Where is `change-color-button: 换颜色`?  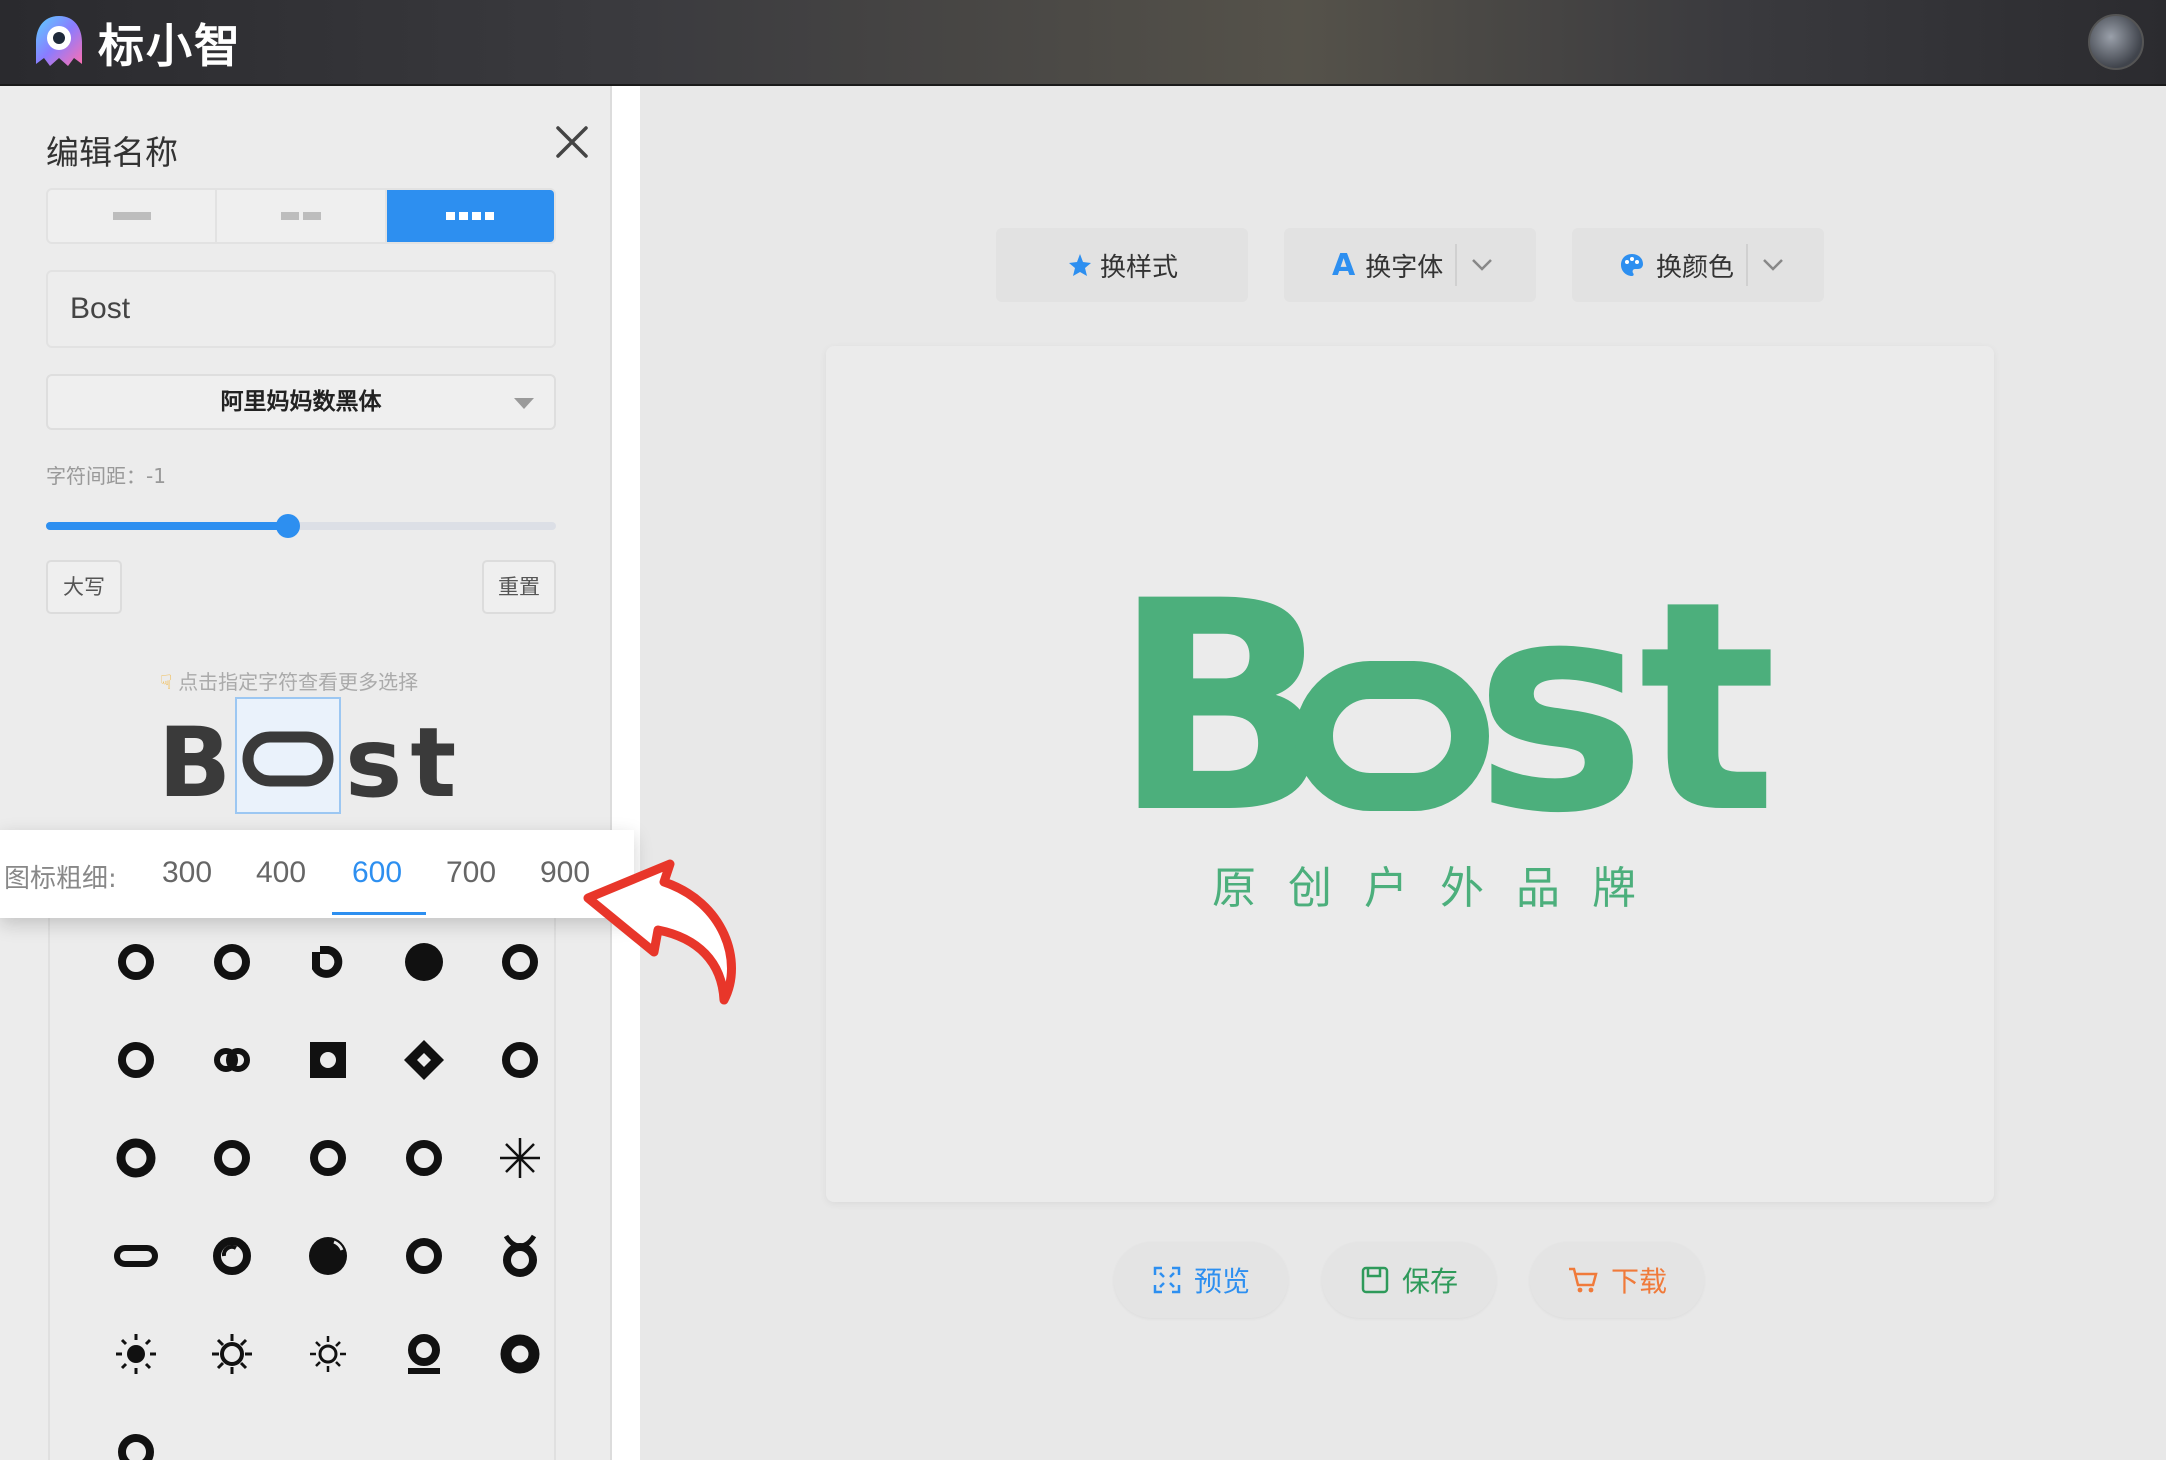
change-color-button: 换颜色 is located at coordinates (1698, 265).